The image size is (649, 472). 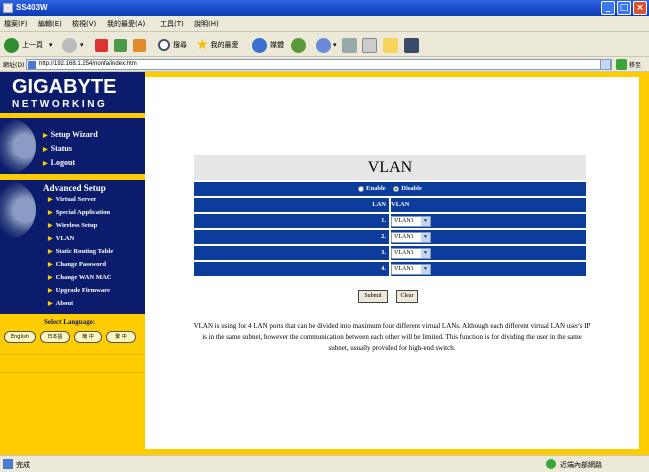 I want to click on address-dropdown-icon, so click(x=605, y=64).